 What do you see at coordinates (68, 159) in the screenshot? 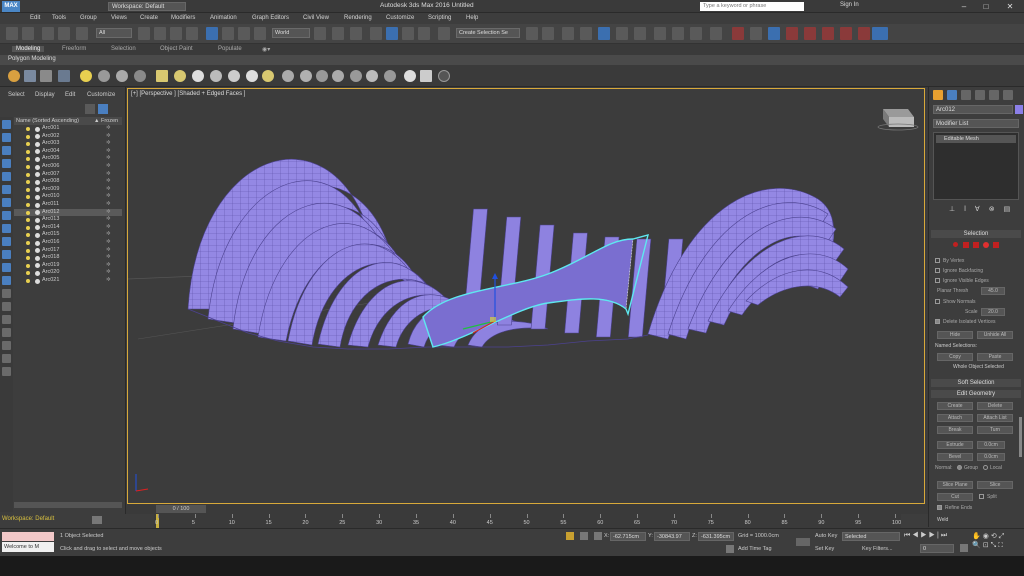
I see `scene-object-row: Arc005 ✲` at bounding box center [68, 159].